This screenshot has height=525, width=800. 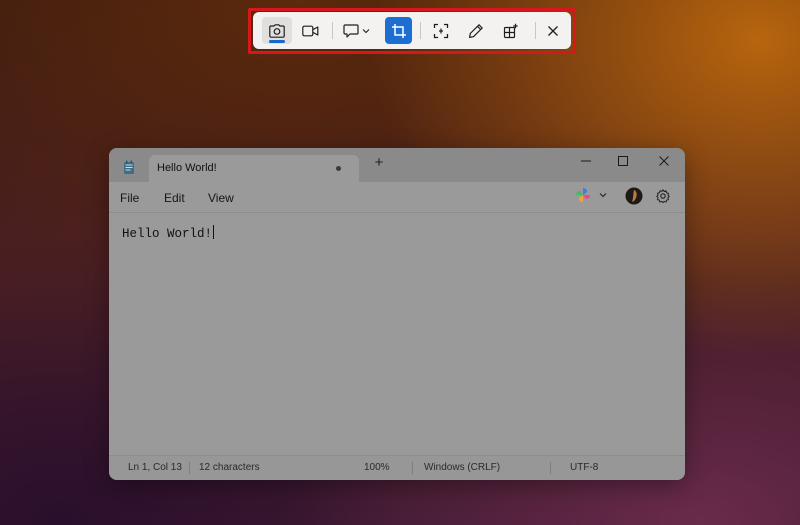 I want to click on status-character-count: 12 characters, so click(x=229, y=467).